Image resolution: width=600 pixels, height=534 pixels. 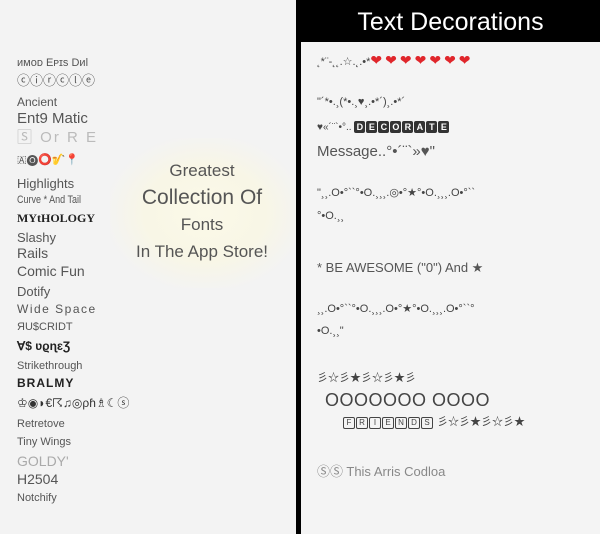 I want to click on font-style-item: Rails, so click(x=32, y=253).